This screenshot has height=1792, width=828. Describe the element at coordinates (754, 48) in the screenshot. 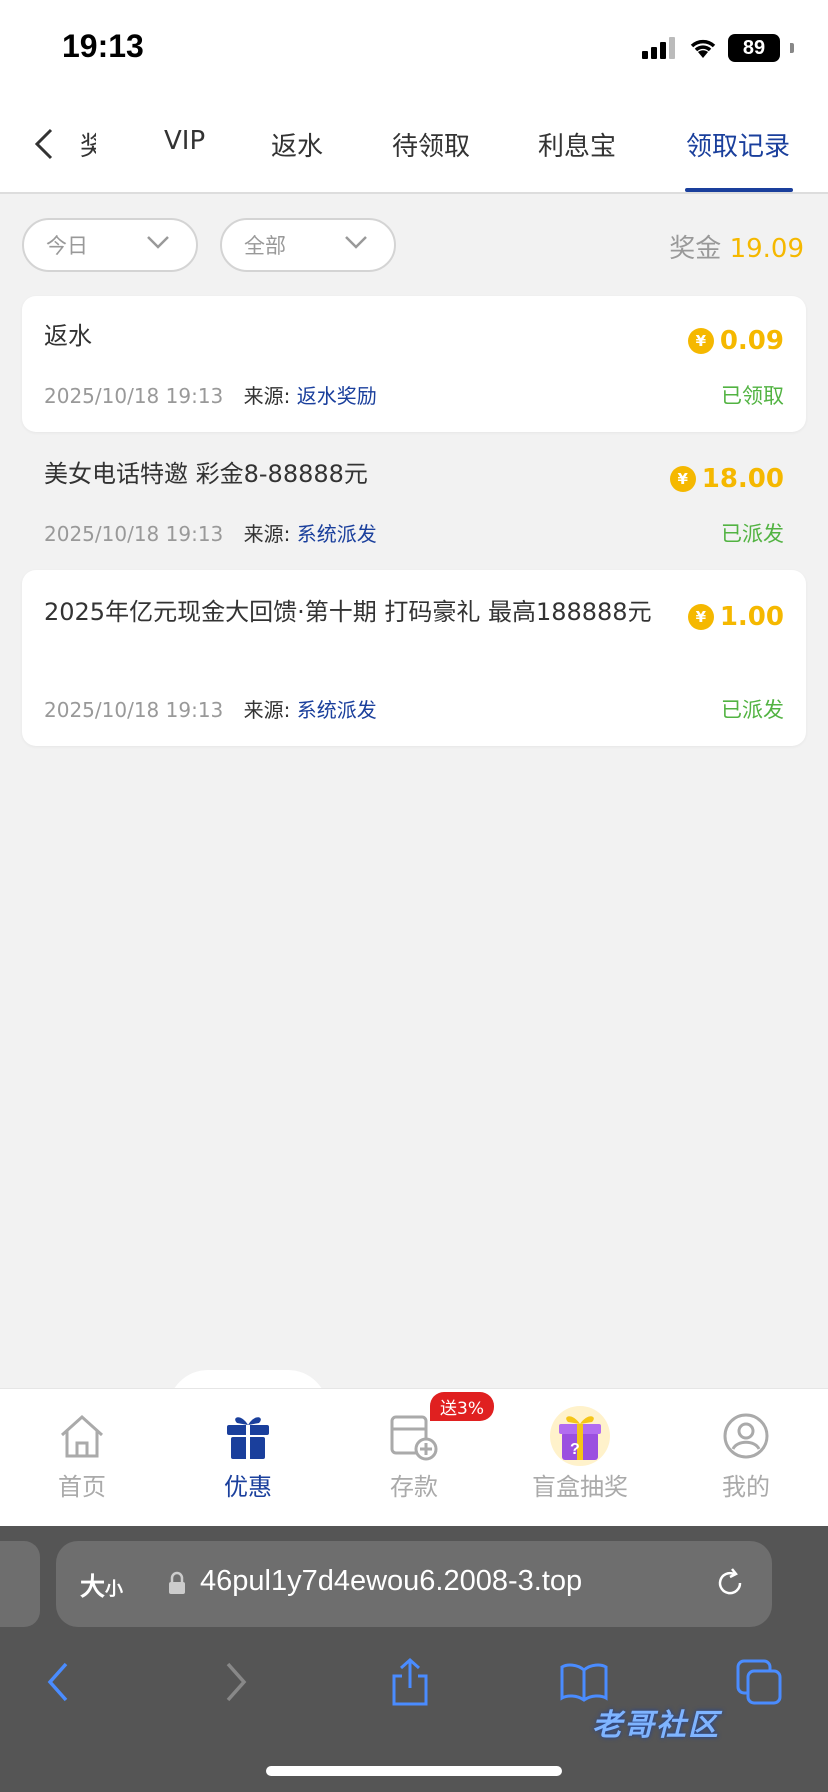

I see `battery-indicator: 89` at that location.